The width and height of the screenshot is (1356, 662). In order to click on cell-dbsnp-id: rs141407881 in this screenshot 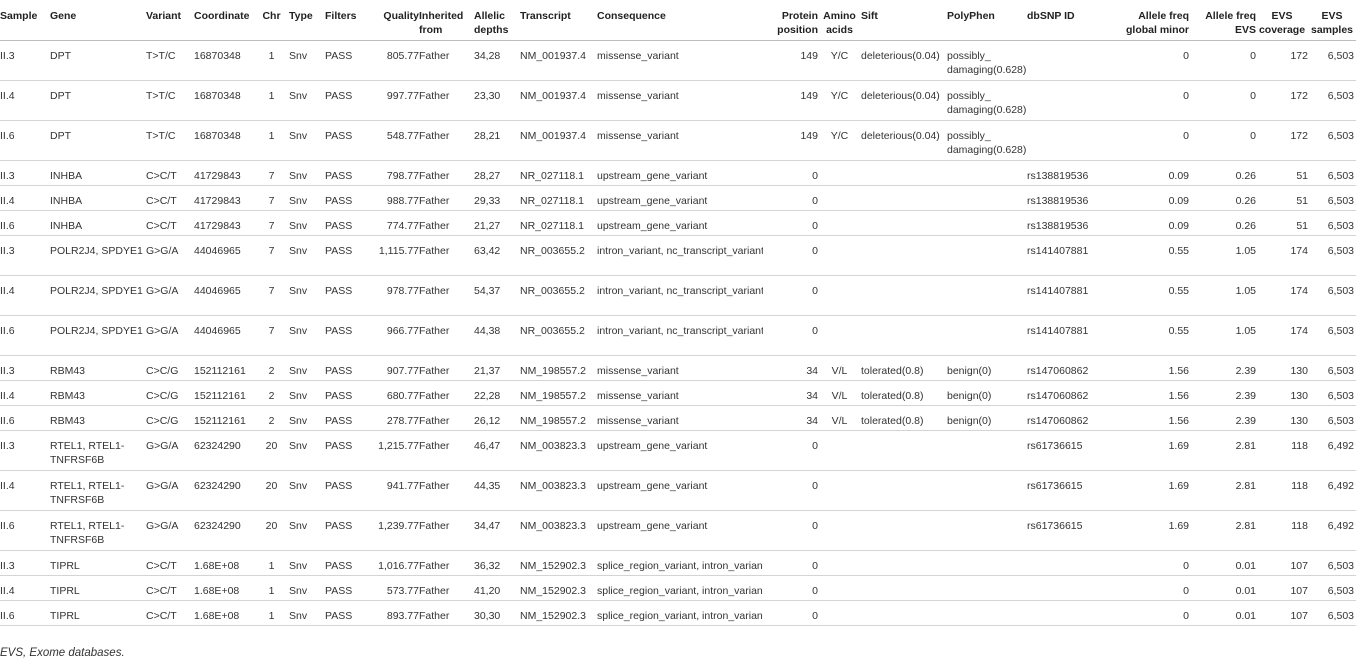, I will do `click(1070, 335)`.